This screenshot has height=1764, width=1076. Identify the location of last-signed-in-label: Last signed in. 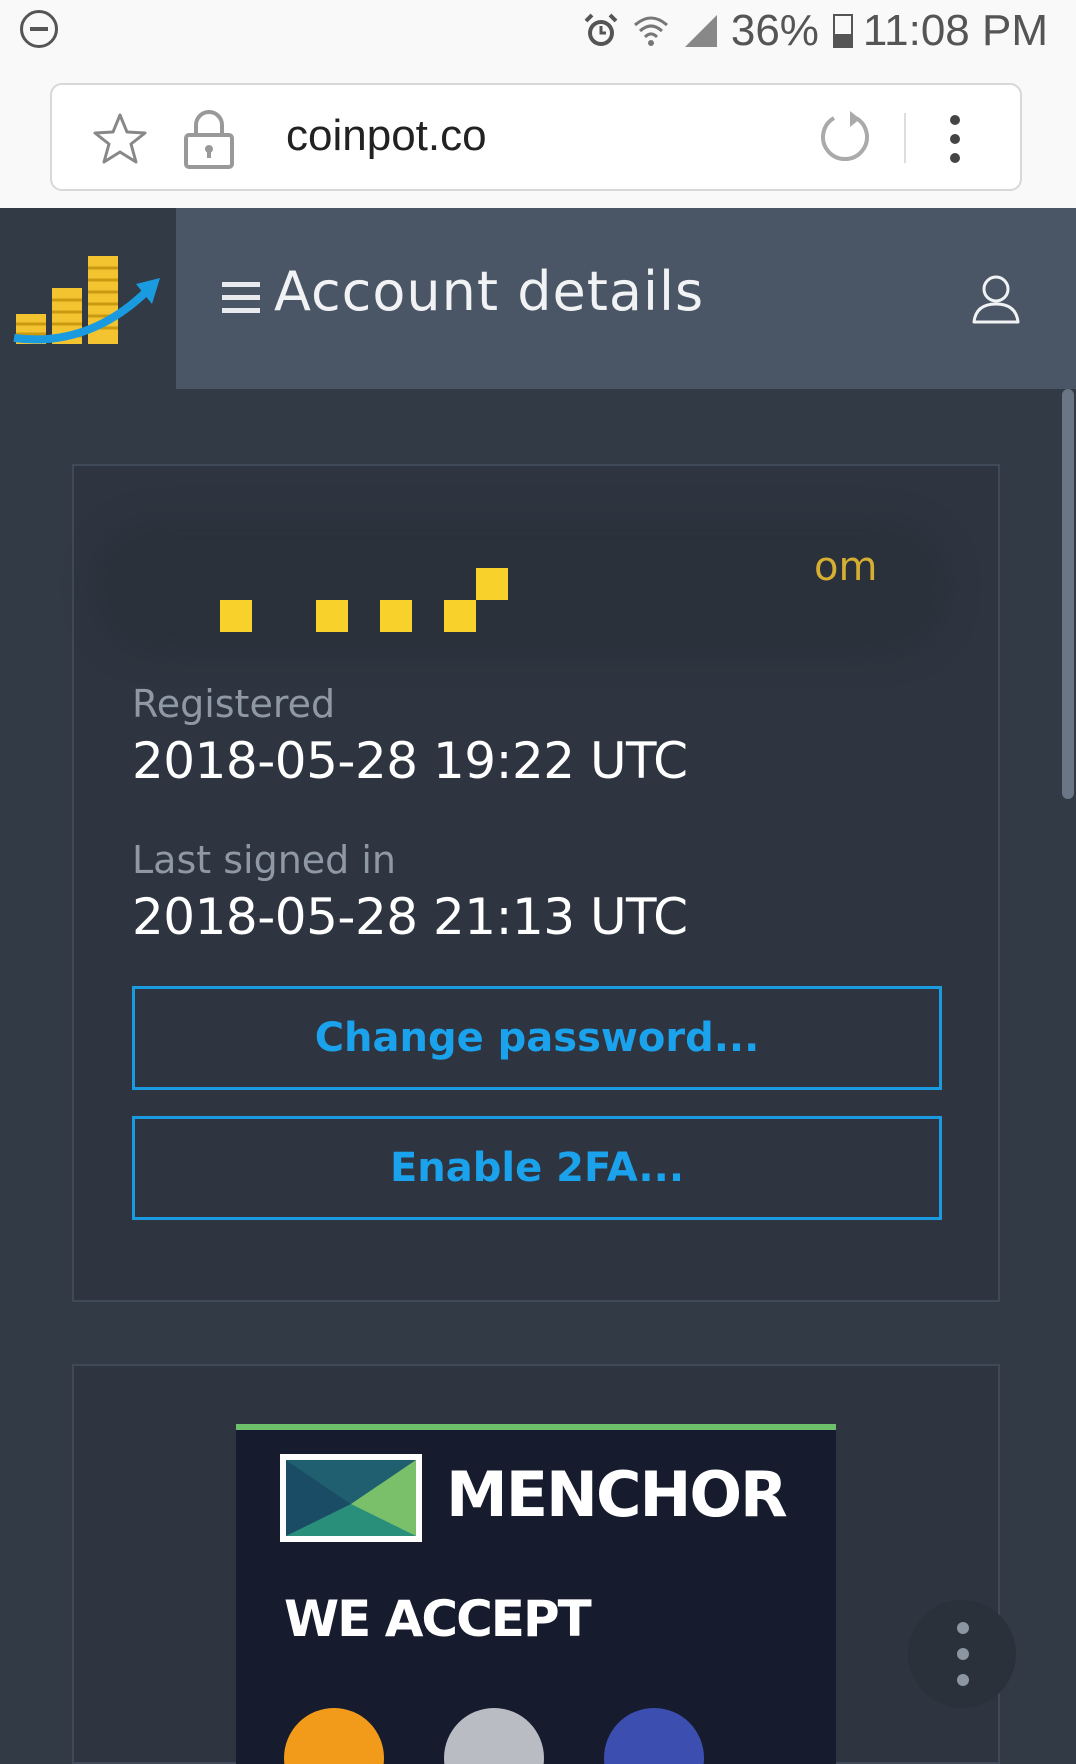
(264, 860).